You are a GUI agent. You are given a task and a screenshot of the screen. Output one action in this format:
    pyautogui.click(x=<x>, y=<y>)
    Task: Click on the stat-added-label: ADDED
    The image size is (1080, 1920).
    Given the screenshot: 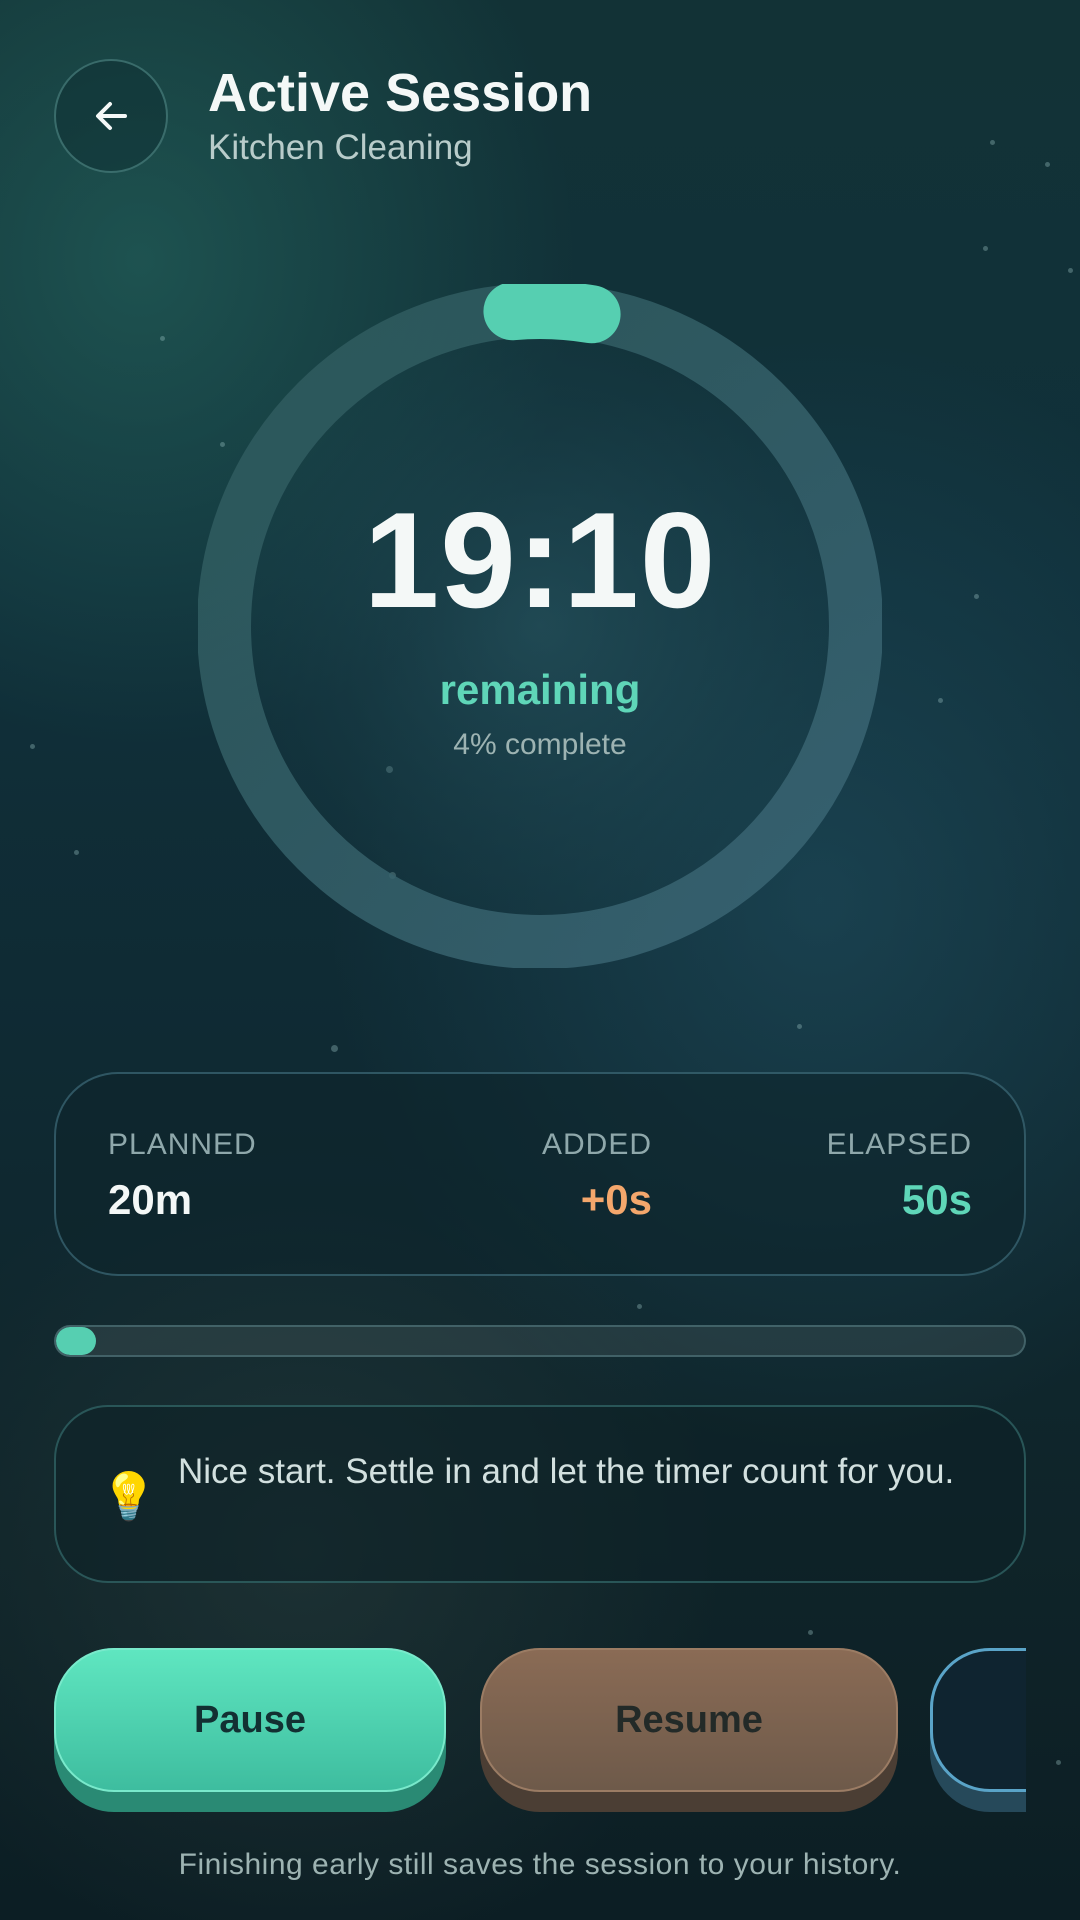 What is the action you would take?
    pyautogui.click(x=596, y=1144)
    